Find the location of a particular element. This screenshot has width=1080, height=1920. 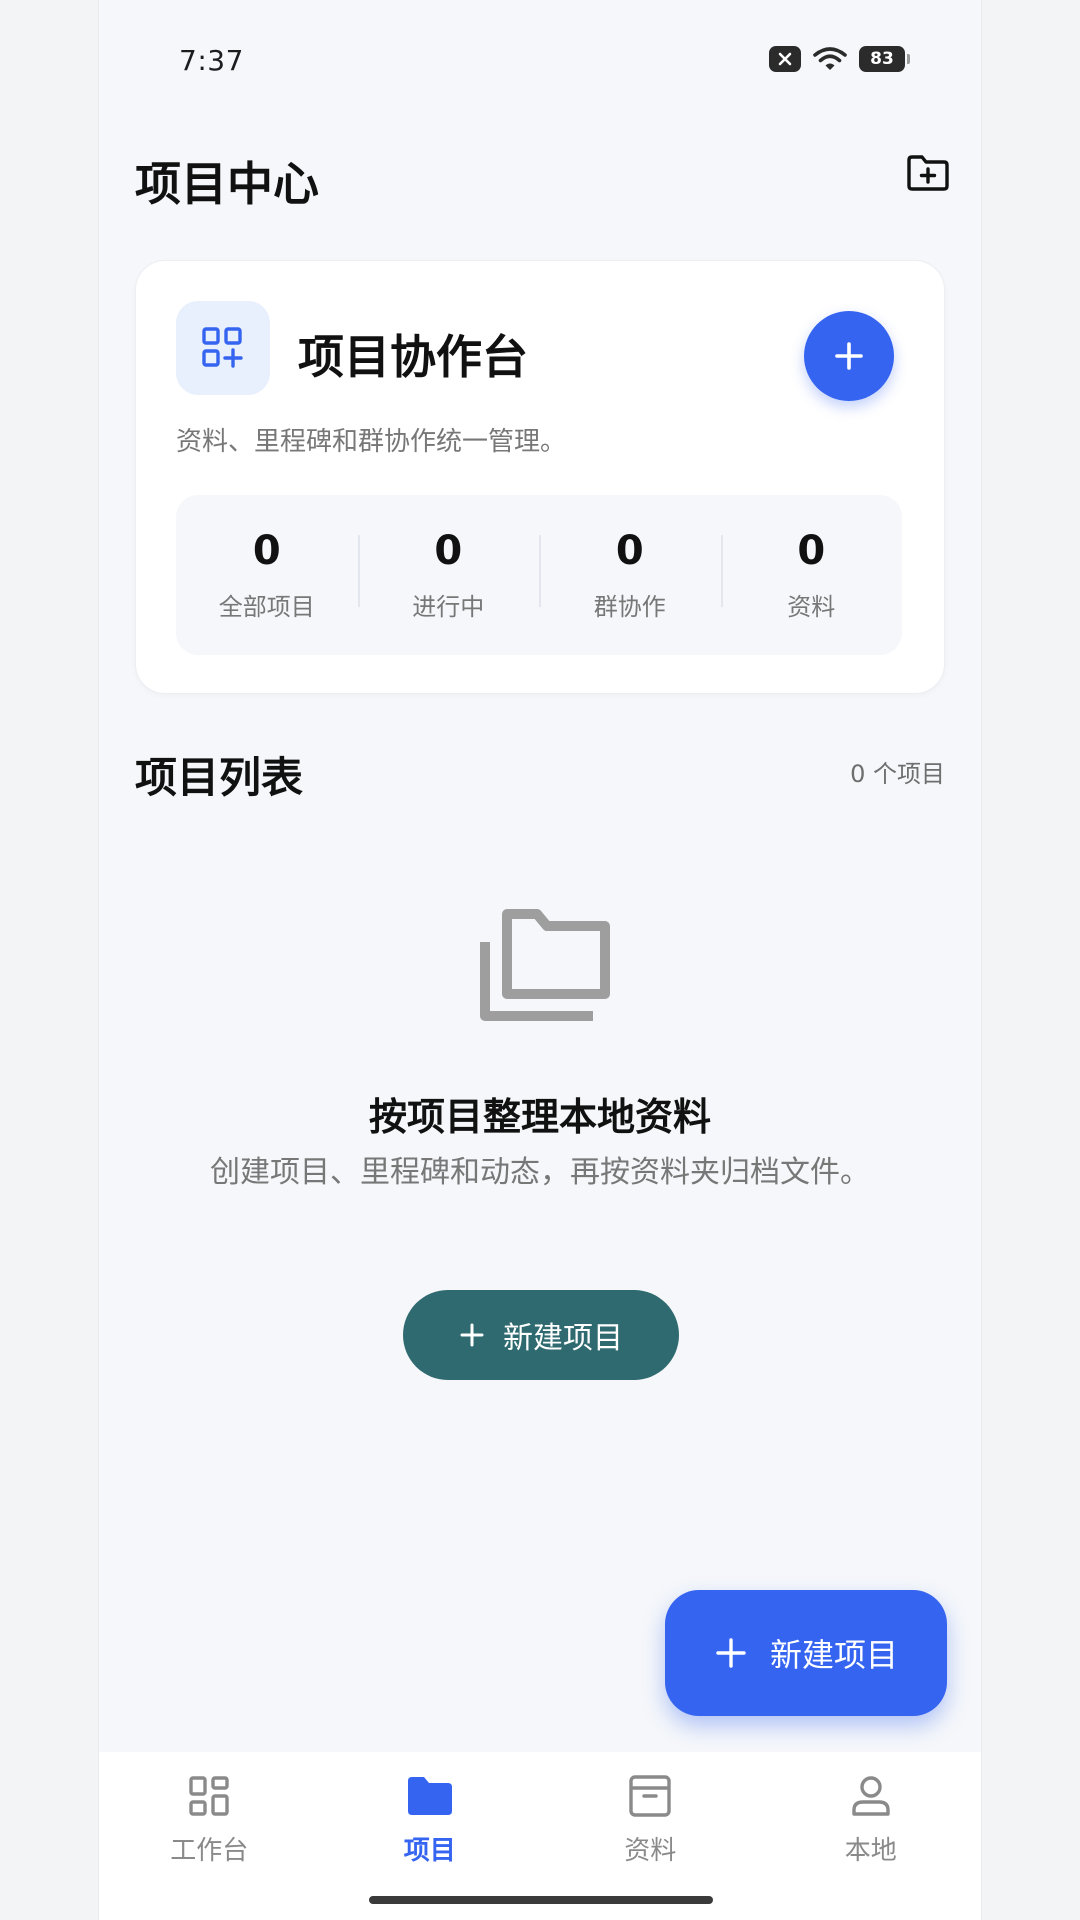

stat-label: 进行中 is located at coordinates (448, 606).